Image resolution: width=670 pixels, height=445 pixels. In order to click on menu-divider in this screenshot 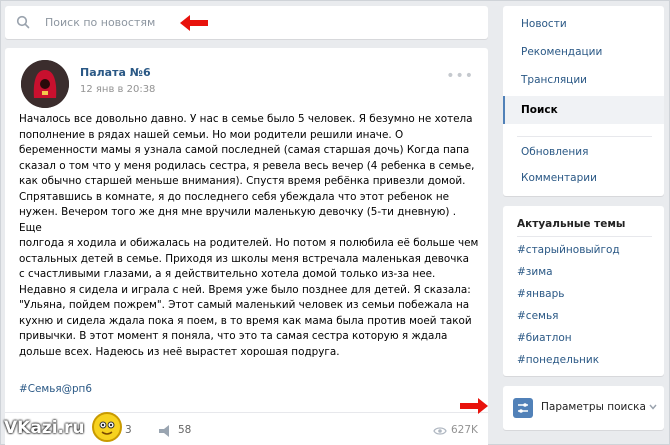, I will do `click(584, 136)`.